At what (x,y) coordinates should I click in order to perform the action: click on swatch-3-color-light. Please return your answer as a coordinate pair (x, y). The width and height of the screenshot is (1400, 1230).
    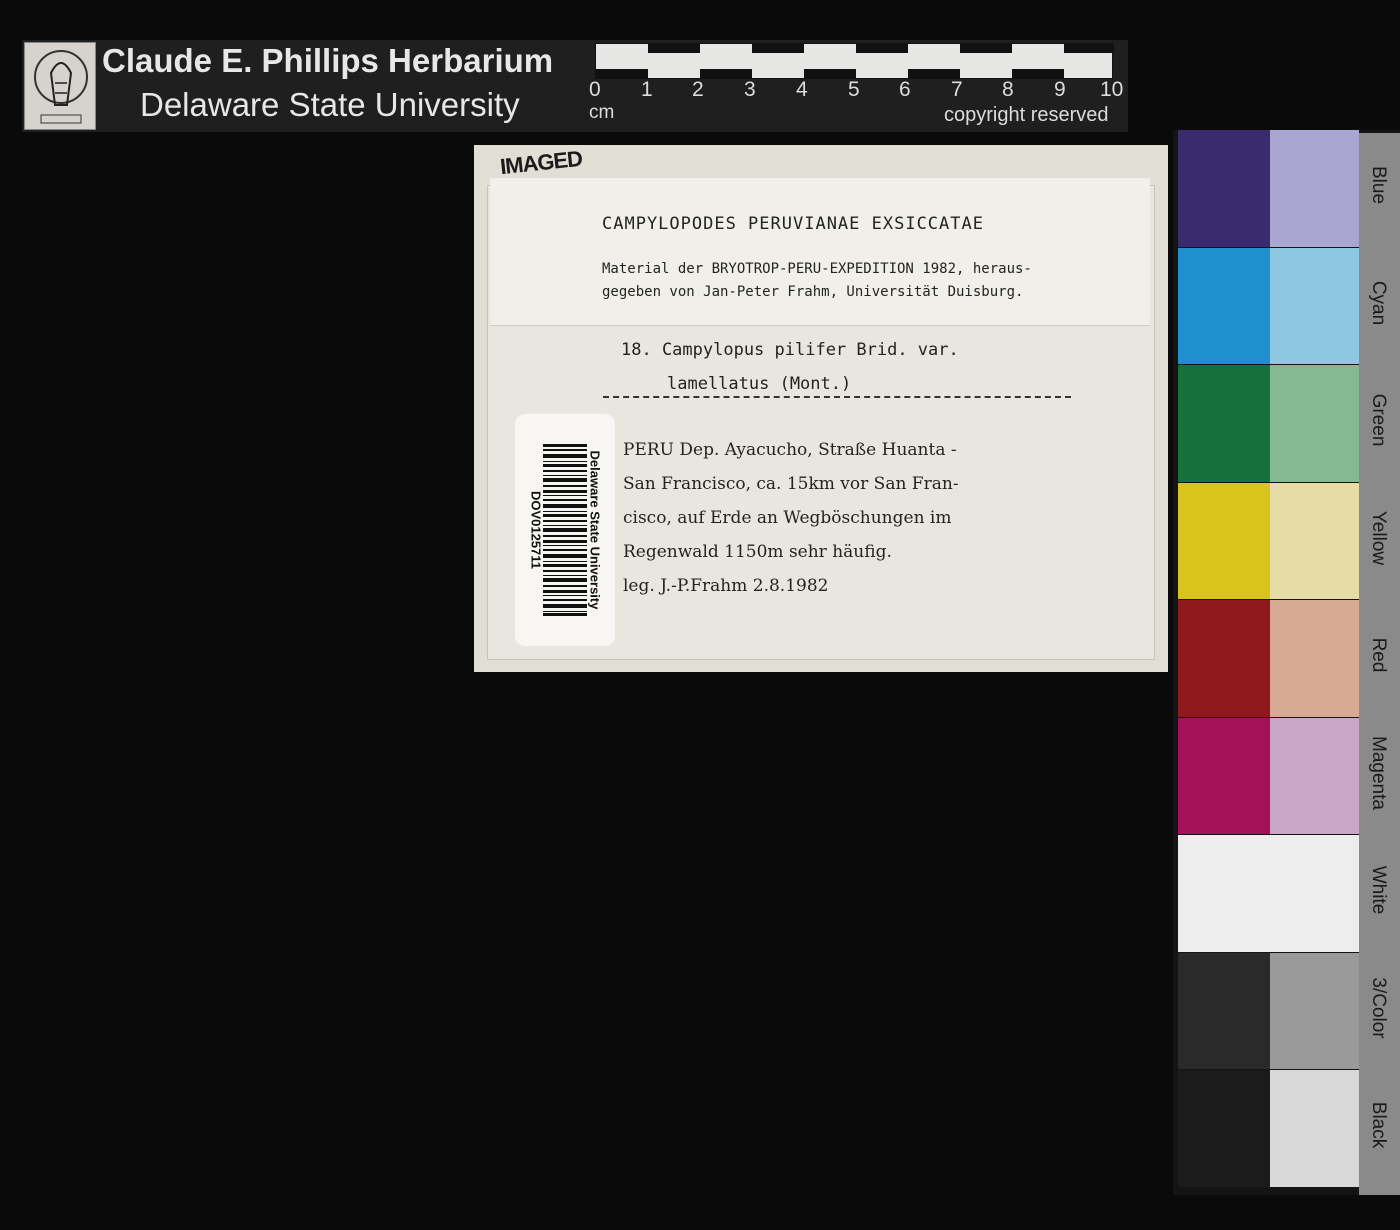
    Looking at the image, I should click on (1314, 1010).